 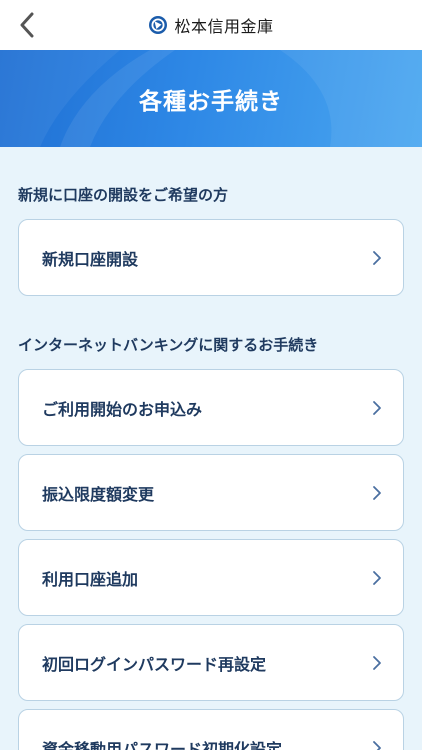 What do you see at coordinates (123, 195) in the screenshot?
I see `section-title-new-account: 新規に口座の開設をご希望の方` at bounding box center [123, 195].